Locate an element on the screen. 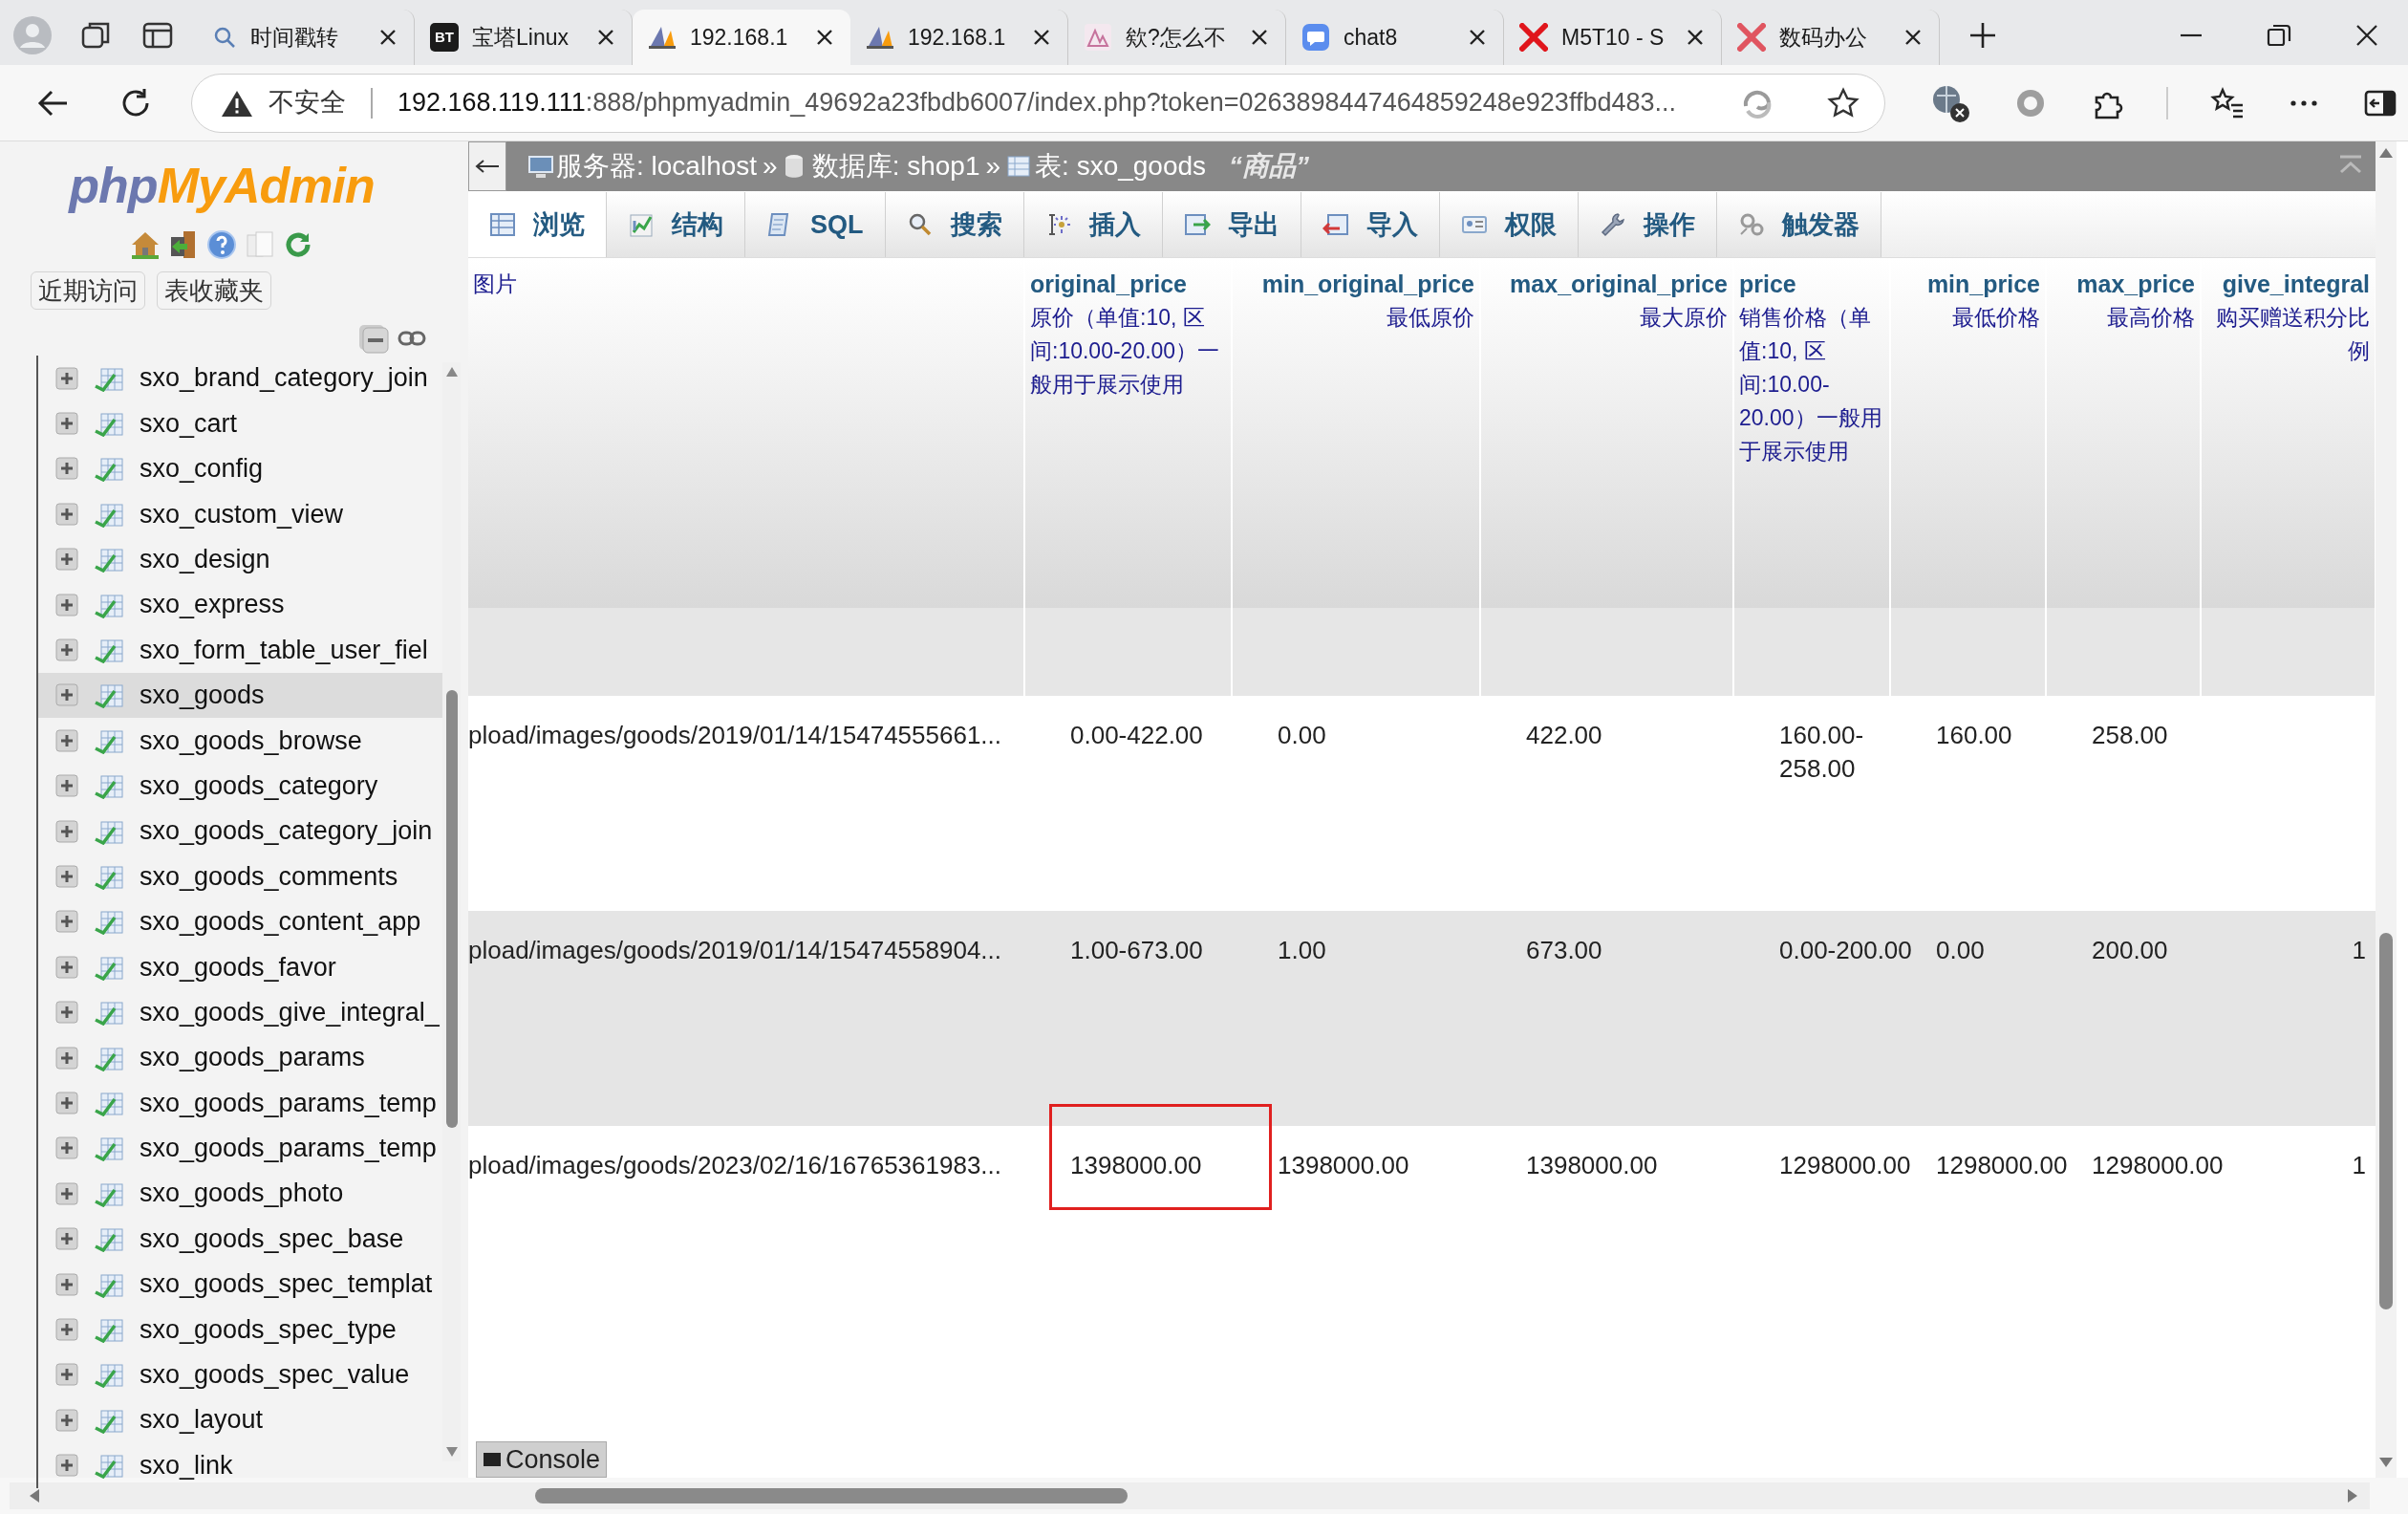 The width and height of the screenshot is (2408, 1514). table-tree-item: sxo_layout is located at coordinates (242, 1420).